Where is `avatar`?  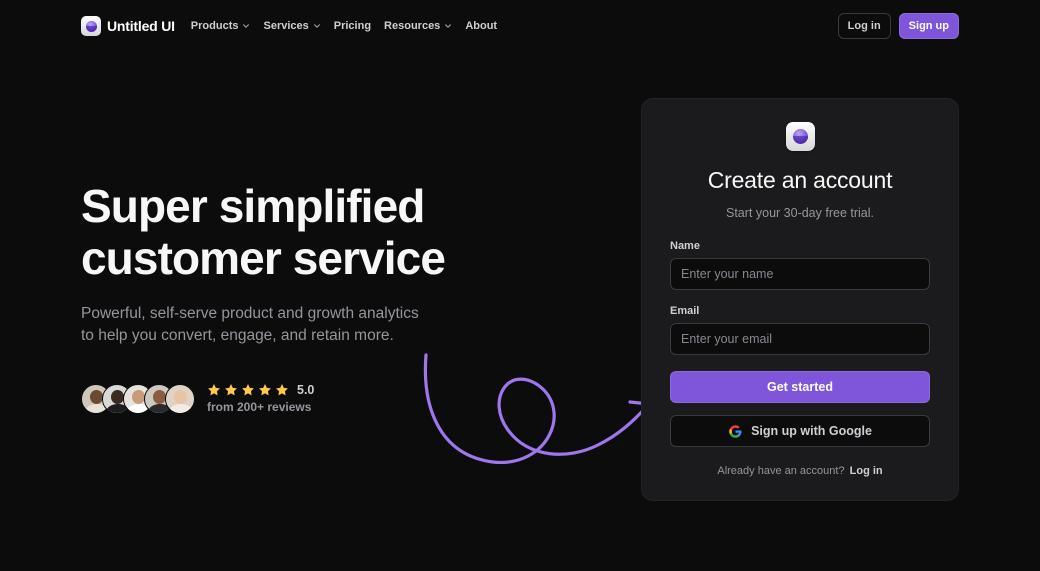
avatar is located at coordinates (180, 398).